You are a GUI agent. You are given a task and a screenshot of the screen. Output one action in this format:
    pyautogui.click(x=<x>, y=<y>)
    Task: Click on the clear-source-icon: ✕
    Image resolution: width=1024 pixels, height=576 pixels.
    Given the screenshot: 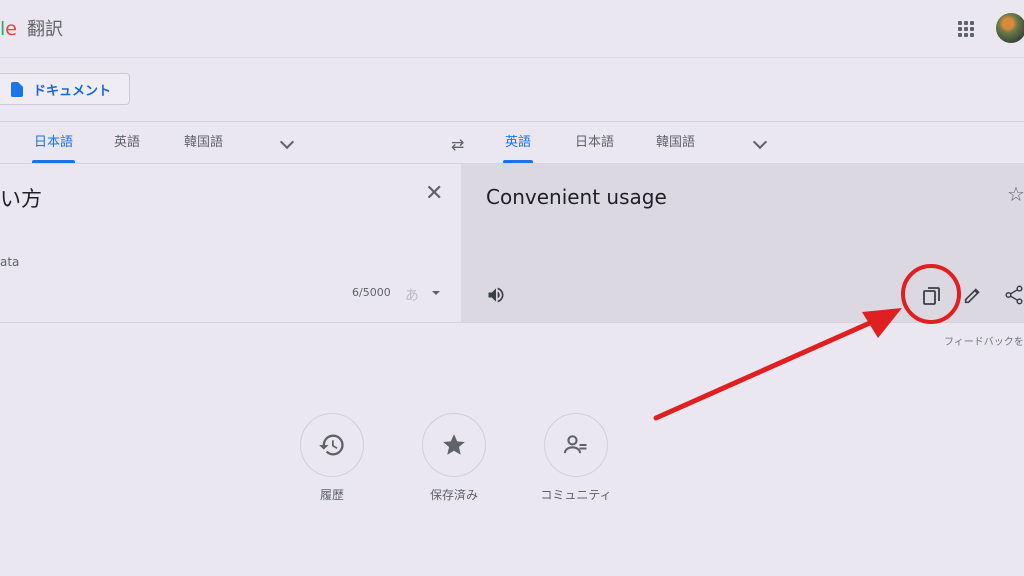 What is the action you would take?
    pyautogui.click(x=434, y=194)
    